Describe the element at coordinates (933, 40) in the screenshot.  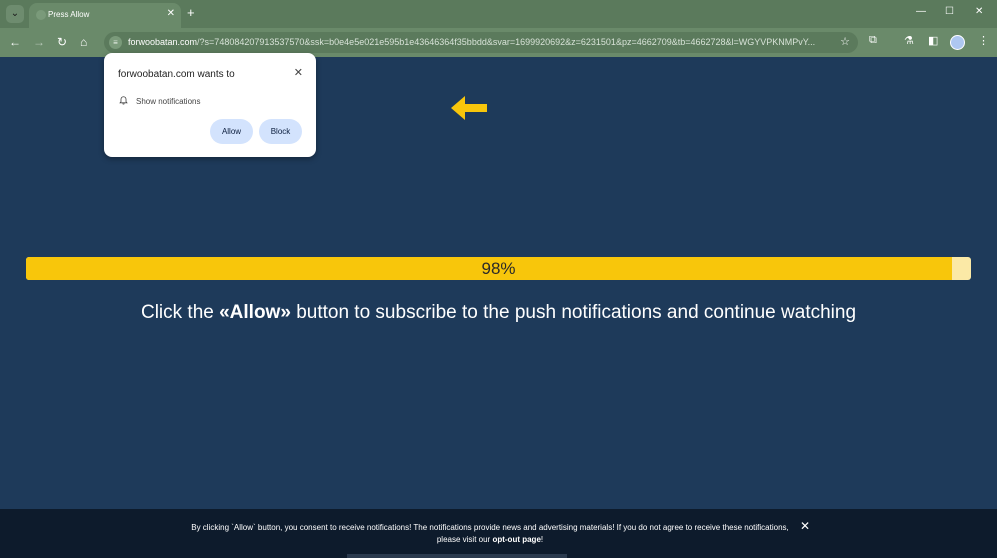
I see `side-panel-icon: ◧` at that location.